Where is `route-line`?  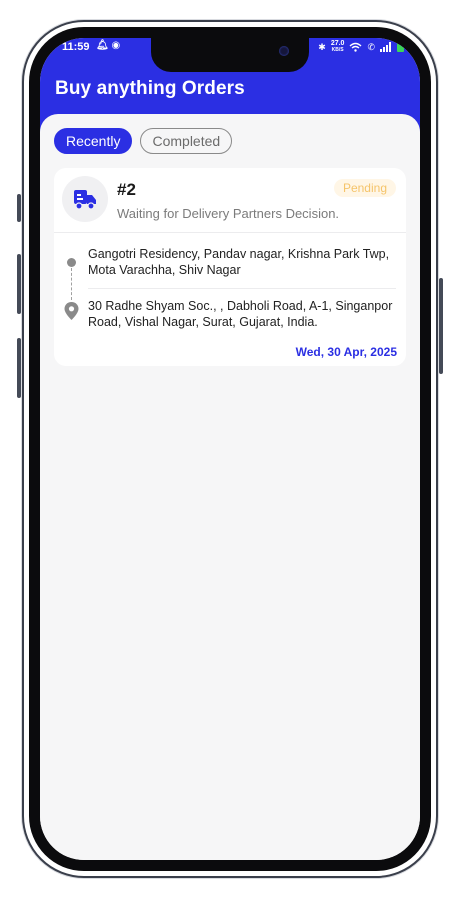 route-line is located at coordinates (71, 284).